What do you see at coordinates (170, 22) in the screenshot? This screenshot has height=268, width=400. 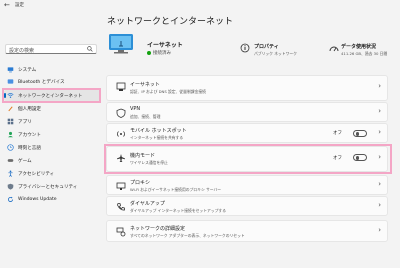 I see `page-title: ネットワークとインターネット` at bounding box center [170, 22].